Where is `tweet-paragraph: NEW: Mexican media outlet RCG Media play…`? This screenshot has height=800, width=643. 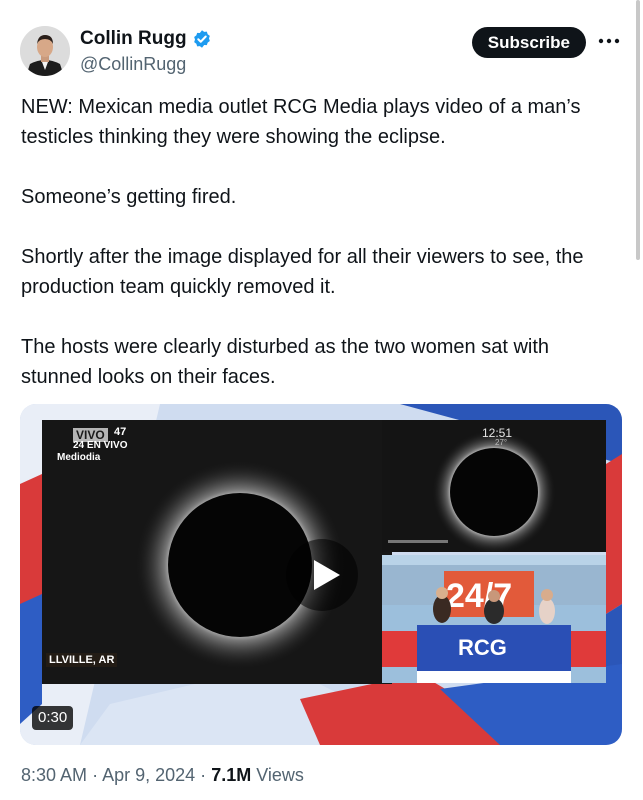
tweet-paragraph: NEW: Mexican media outlet RCG Media play… is located at coordinates (301, 122).